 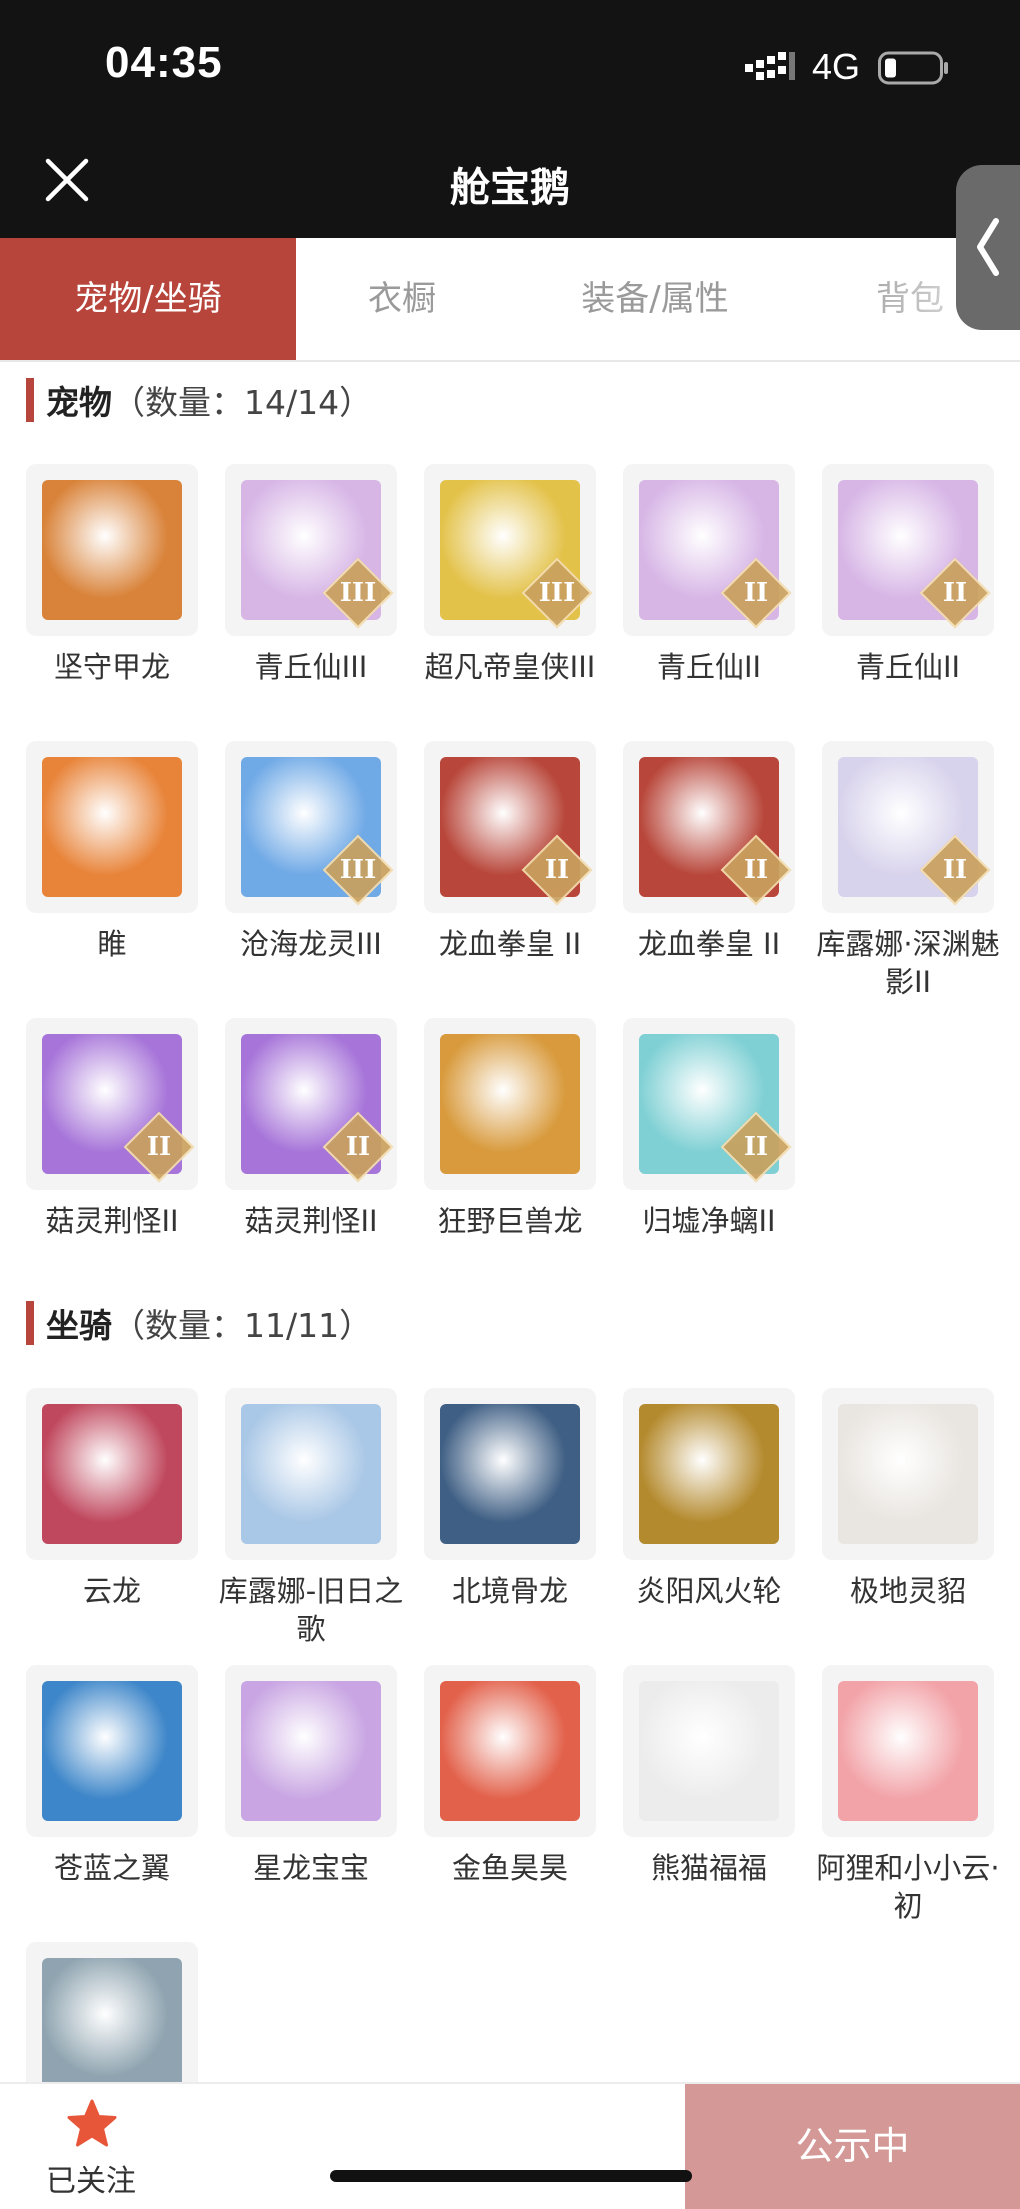 What do you see at coordinates (112, 944) in the screenshot?
I see `pet-name: 睢` at bounding box center [112, 944].